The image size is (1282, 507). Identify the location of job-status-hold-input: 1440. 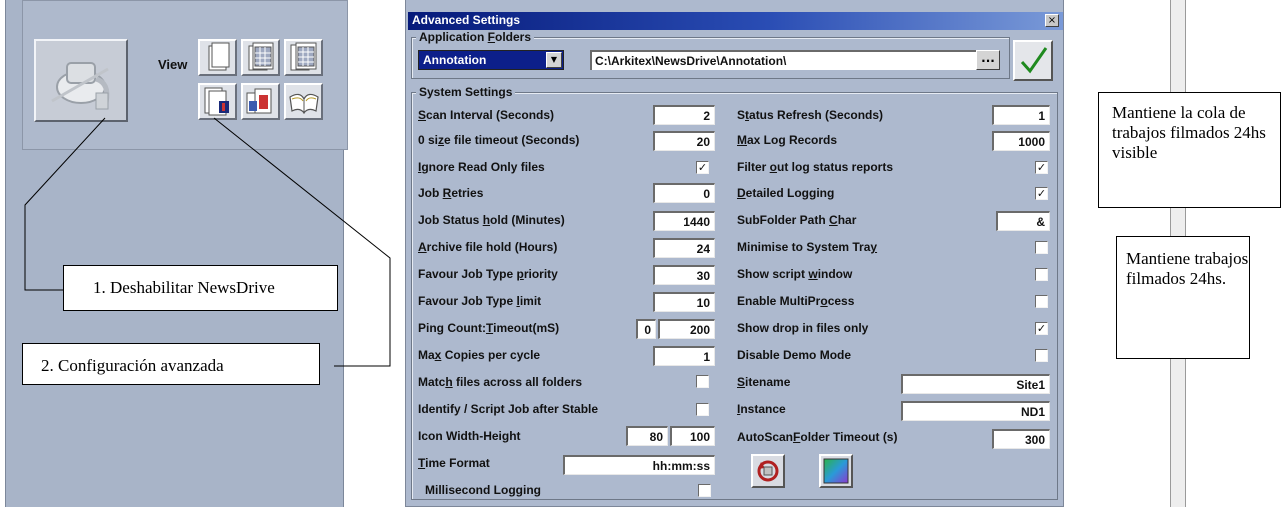
(684, 221).